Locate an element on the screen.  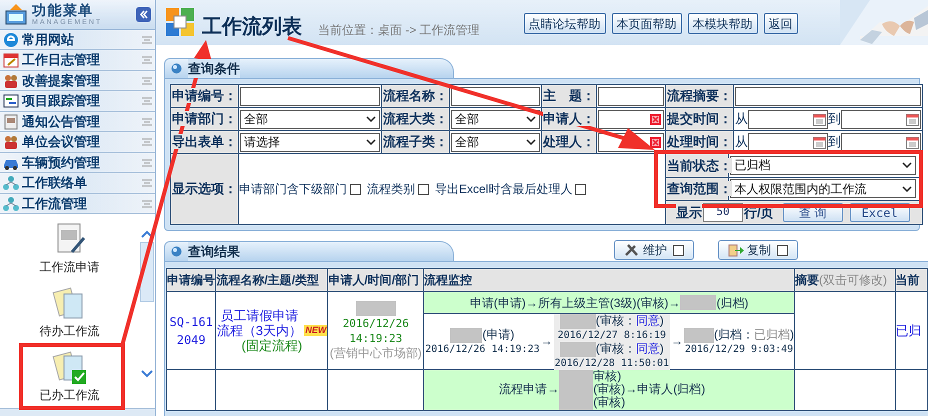
collapse-icon is located at coordinates (143, 14).